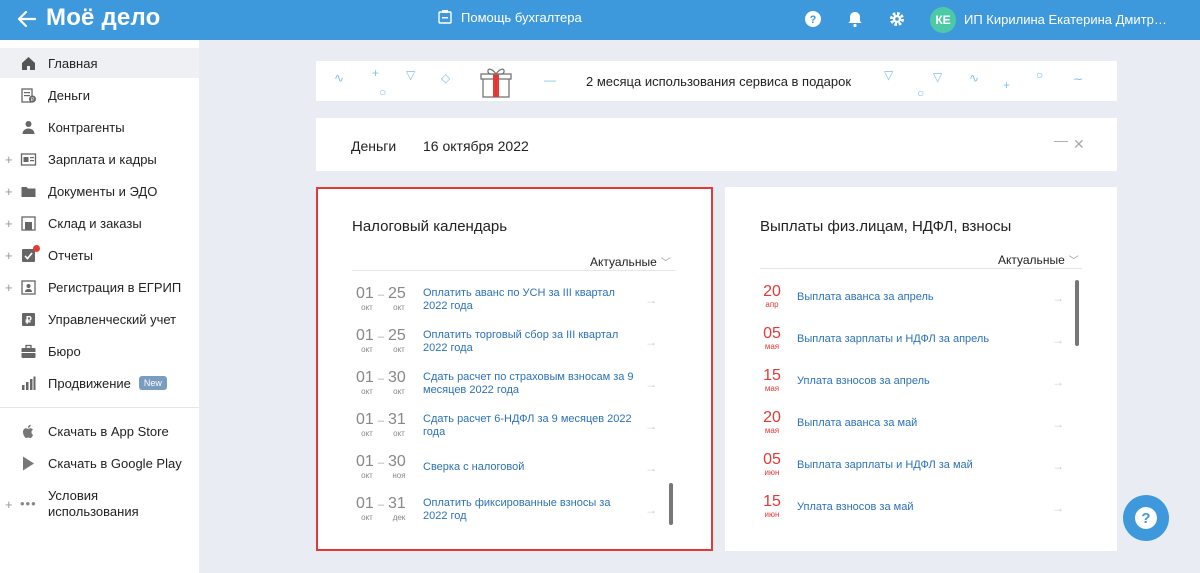 The image size is (1200, 573). What do you see at coordinates (1069, 19) in the screenshot?
I see `user-name: ИП Кирилина Екатерина Дмитриевна` at bounding box center [1069, 19].